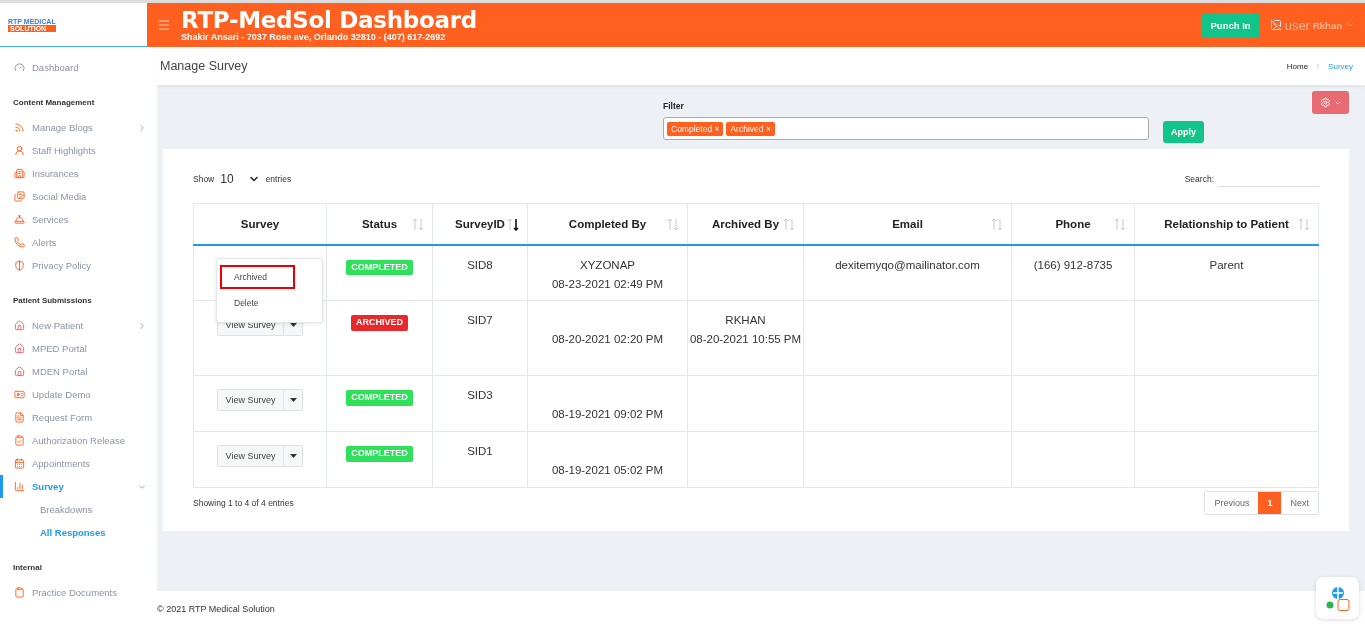 This screenshot has height=627, width=1365. What do you see at coordinates (745, 320) in the screenshot?
I see `table-cell-text: RKHAN` at bounding box center [745, 320].